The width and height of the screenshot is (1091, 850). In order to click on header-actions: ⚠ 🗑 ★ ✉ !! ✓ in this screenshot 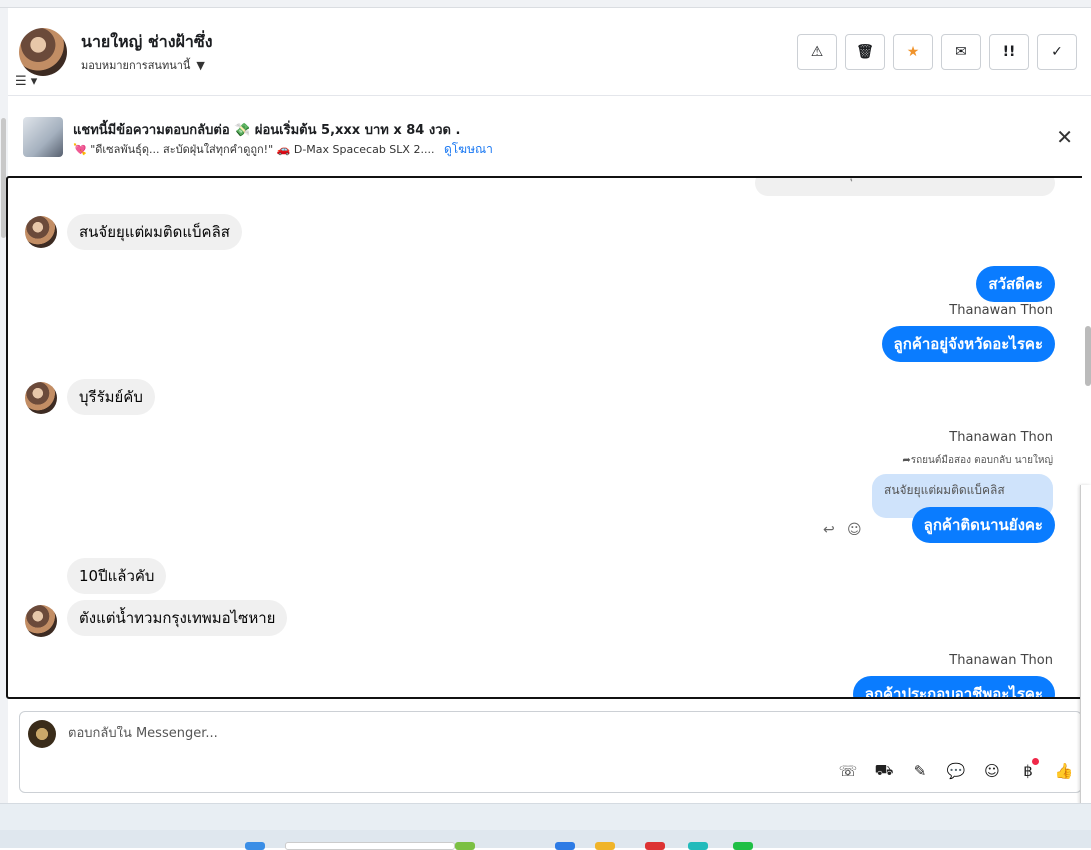, I will do `click(937, 52)`.